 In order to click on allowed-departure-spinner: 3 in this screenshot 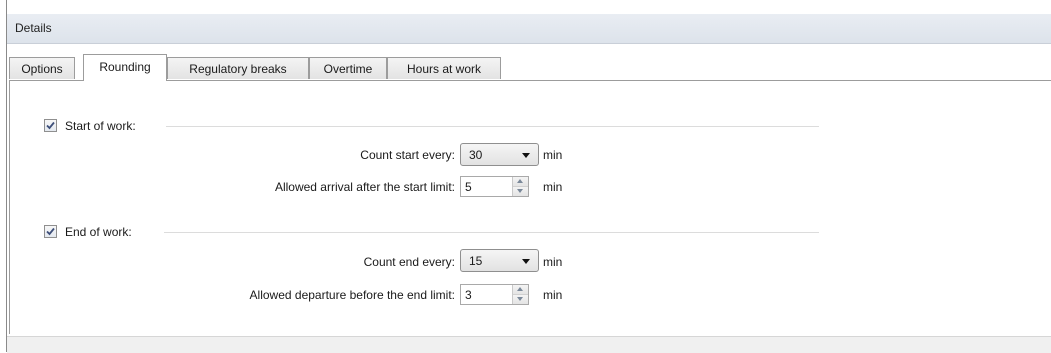, I will do `click(494, 294)`.